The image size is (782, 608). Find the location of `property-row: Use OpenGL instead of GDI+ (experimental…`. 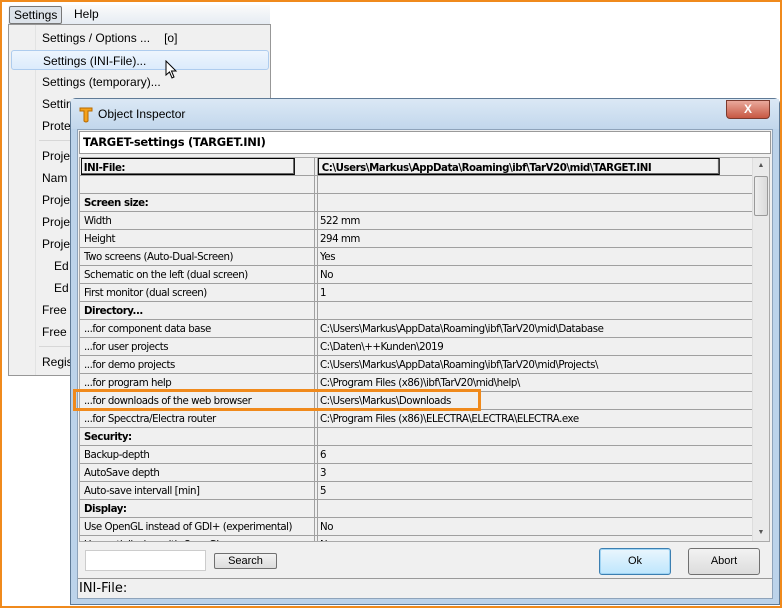

property-row: Use OpenGL instead of GDI+ (experimental… is located at coordinates (417, 527).